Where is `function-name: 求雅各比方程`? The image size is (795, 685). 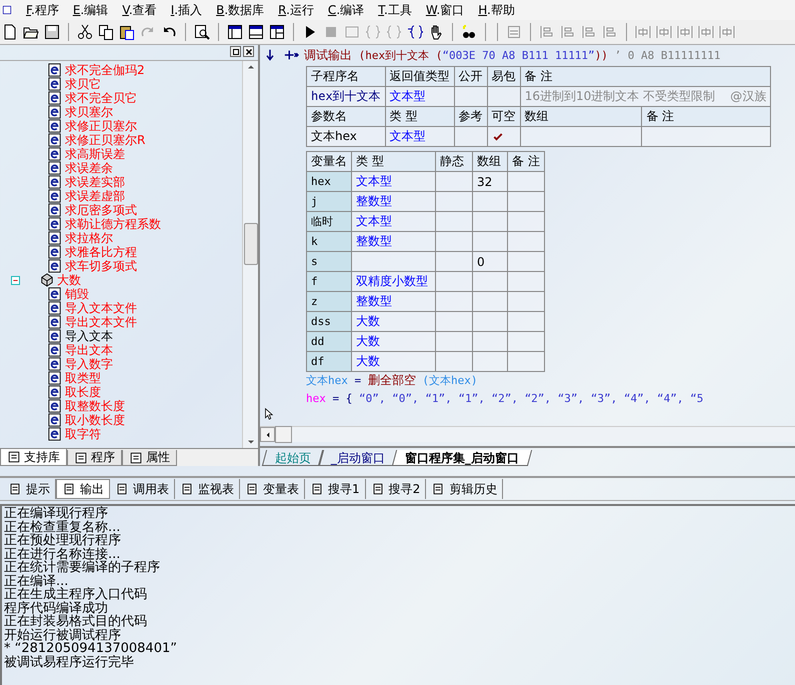 function-name: 求雅各比方程 is located at coordinates (101, 252).